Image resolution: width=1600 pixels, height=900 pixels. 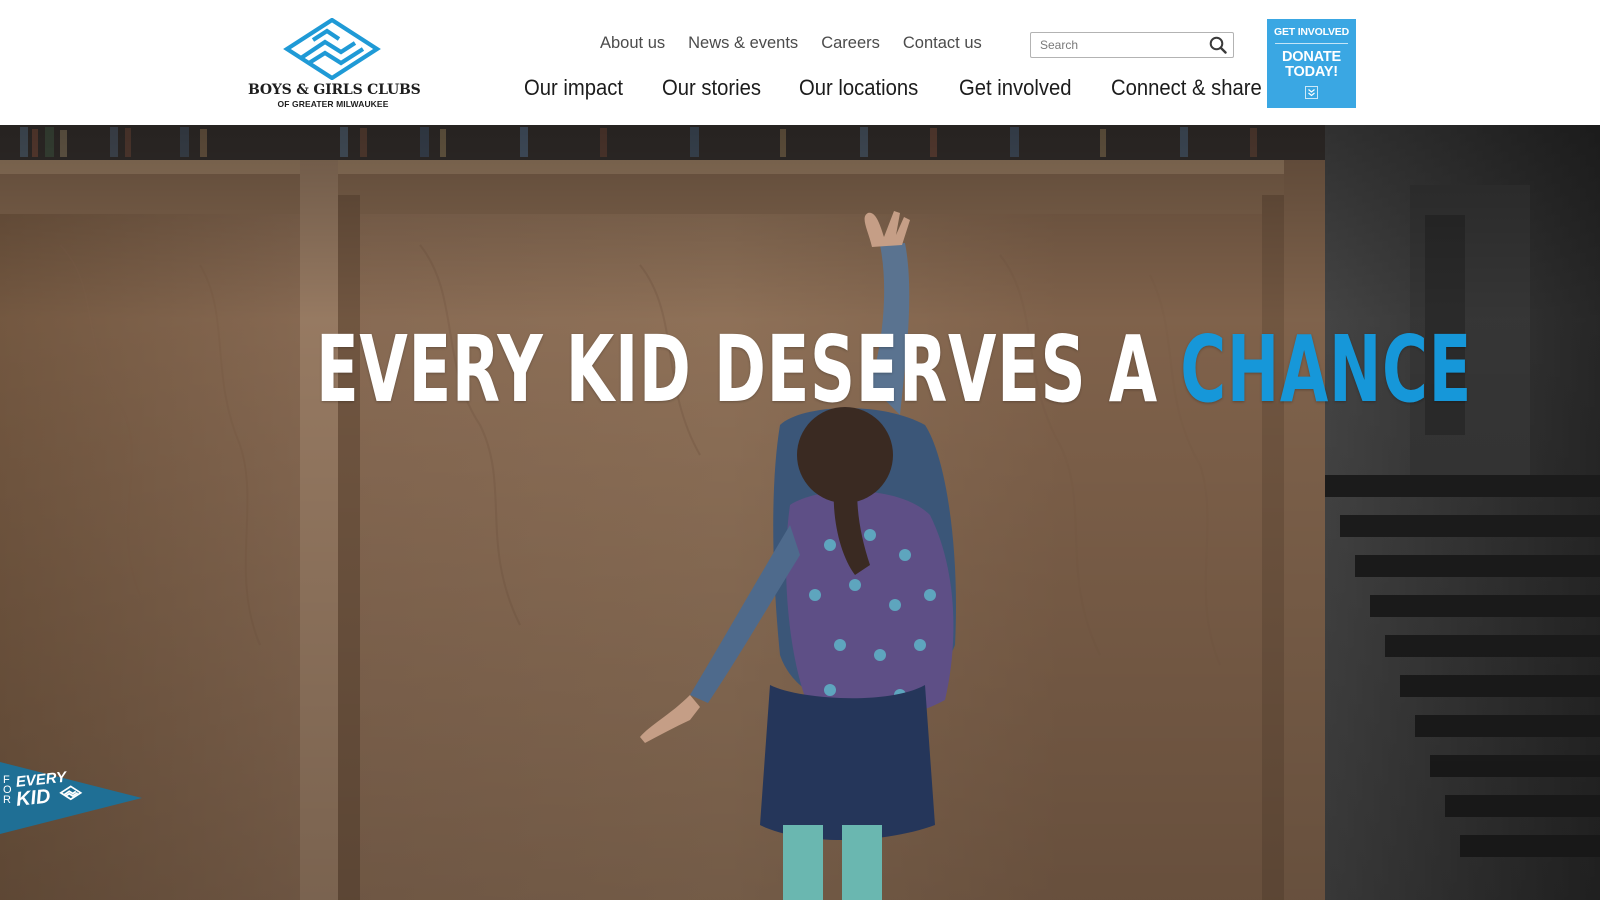 I want to click on donate-main-label-line2: TODAY!, so click(x=1311, y=72).